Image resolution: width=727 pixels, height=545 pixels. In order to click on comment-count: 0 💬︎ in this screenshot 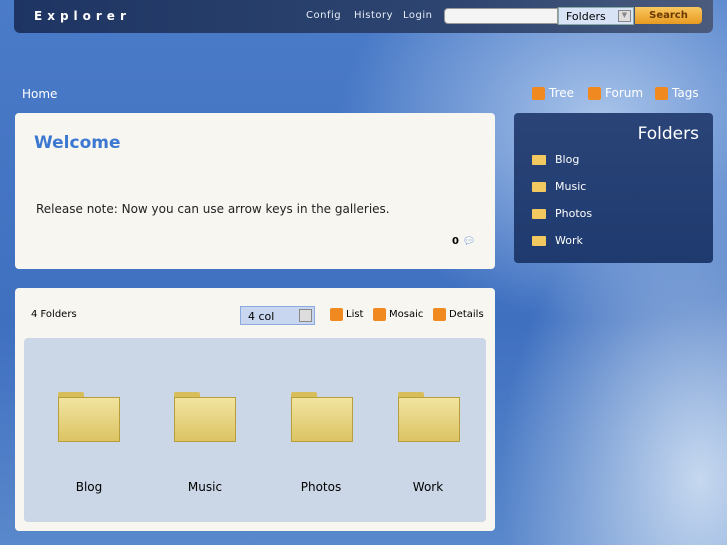, I will do `click(463, 241)`.